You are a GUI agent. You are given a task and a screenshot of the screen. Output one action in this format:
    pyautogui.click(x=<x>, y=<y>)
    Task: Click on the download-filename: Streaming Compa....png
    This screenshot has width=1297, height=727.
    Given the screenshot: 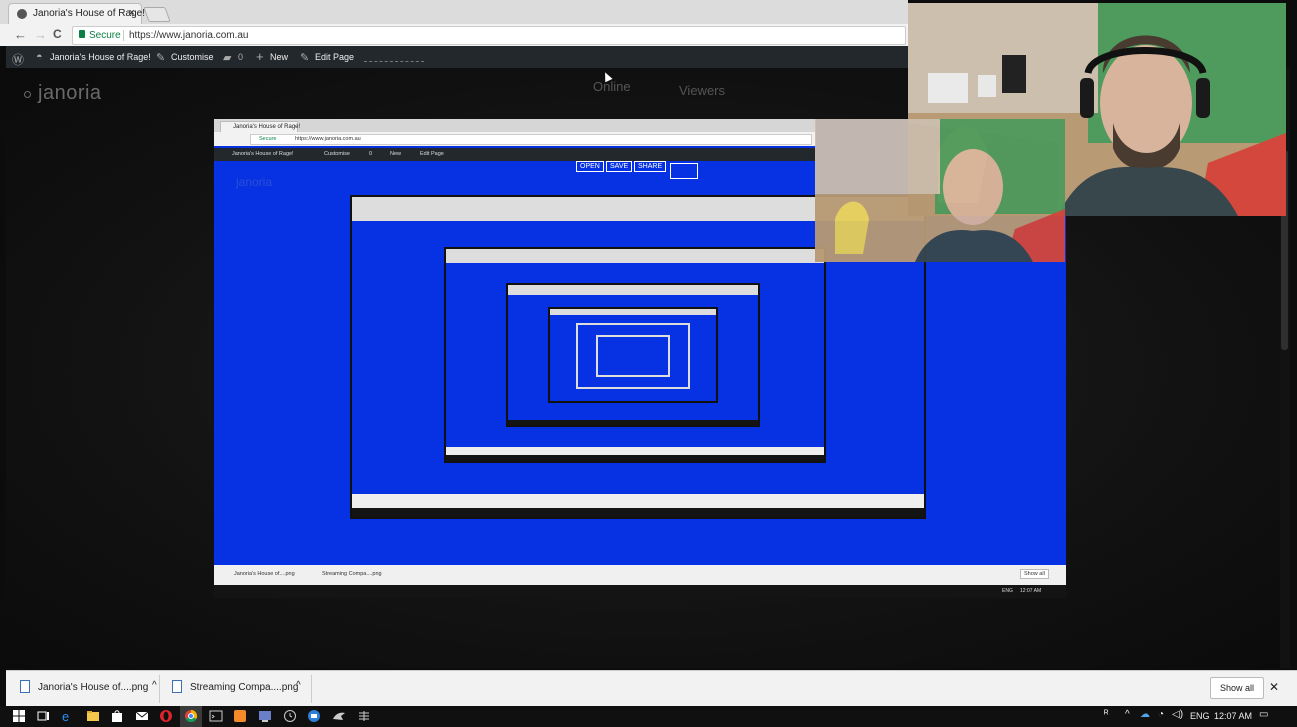 What is the action you would take?
    pyautogui.click(x=244, y=687)
    